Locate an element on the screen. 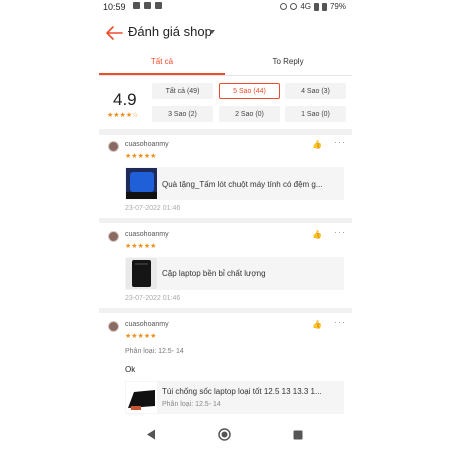 The image size is (450, 450). status-time: 10:59 is located at coordinates (114, 7).